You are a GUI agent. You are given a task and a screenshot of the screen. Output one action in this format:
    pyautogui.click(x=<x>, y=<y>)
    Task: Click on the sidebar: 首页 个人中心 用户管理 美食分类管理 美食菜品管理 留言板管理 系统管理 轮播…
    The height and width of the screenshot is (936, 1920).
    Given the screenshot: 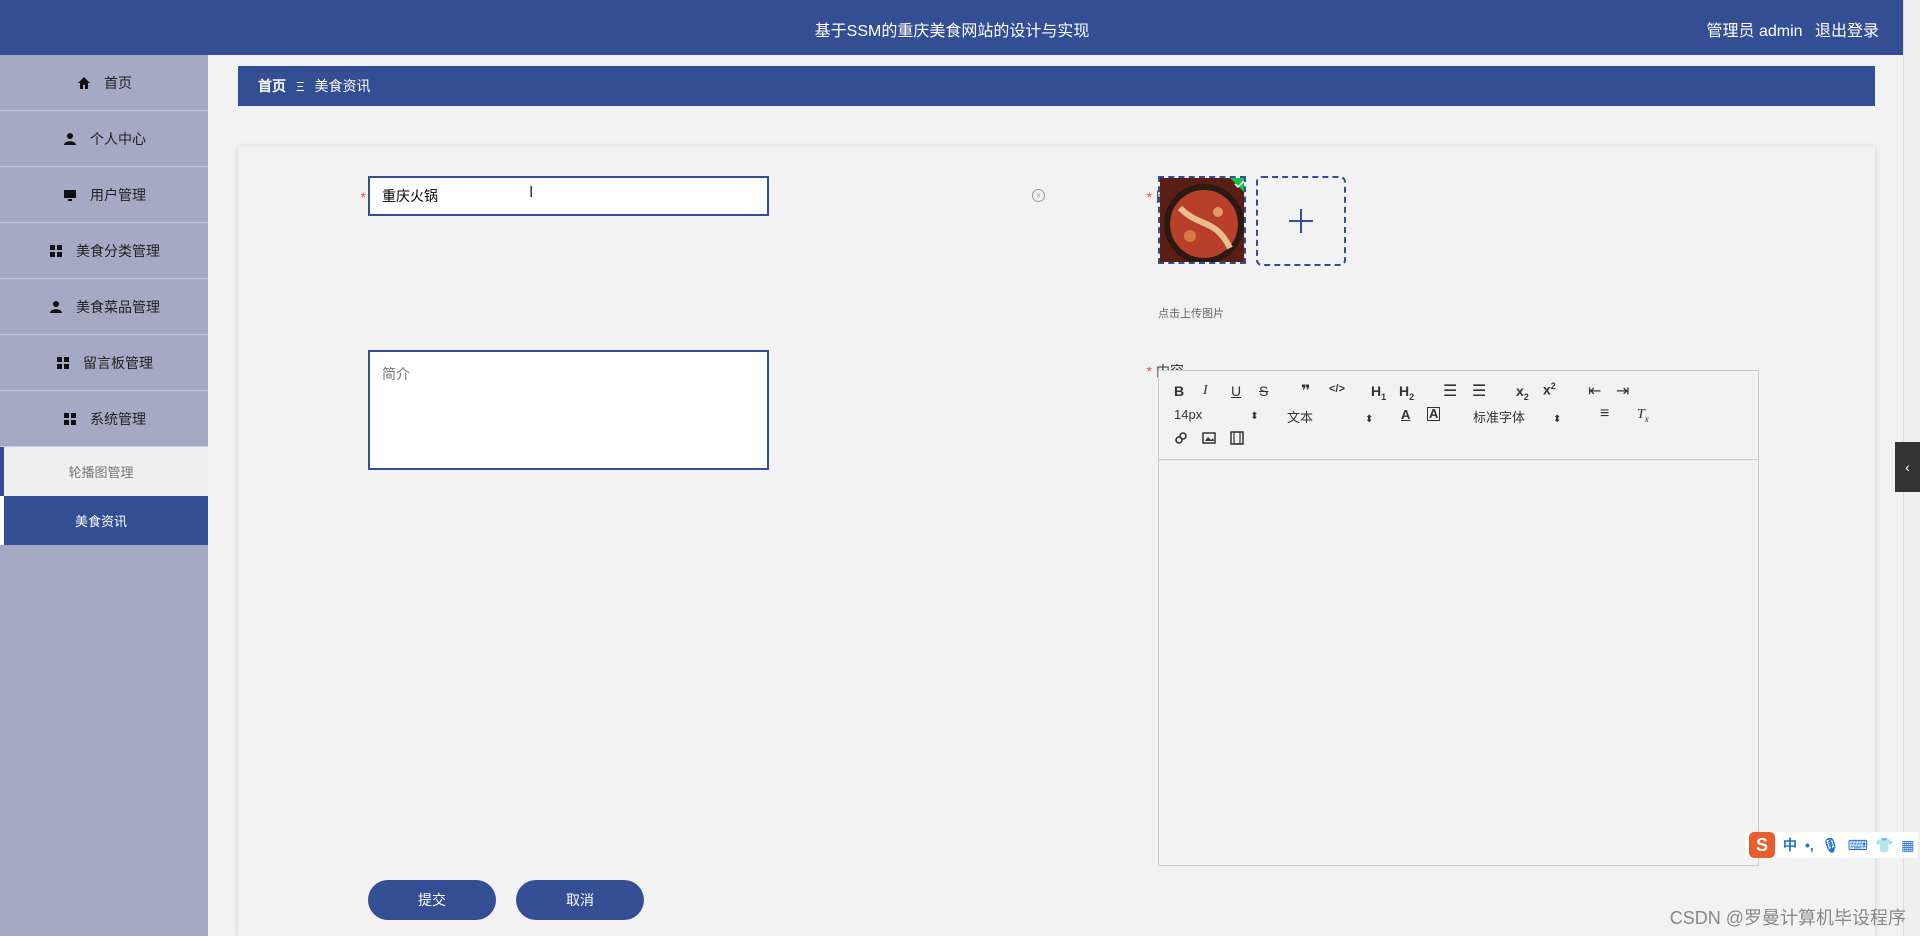 What is the action you would take?
    pyautogui.click(x=104, y=495)
    